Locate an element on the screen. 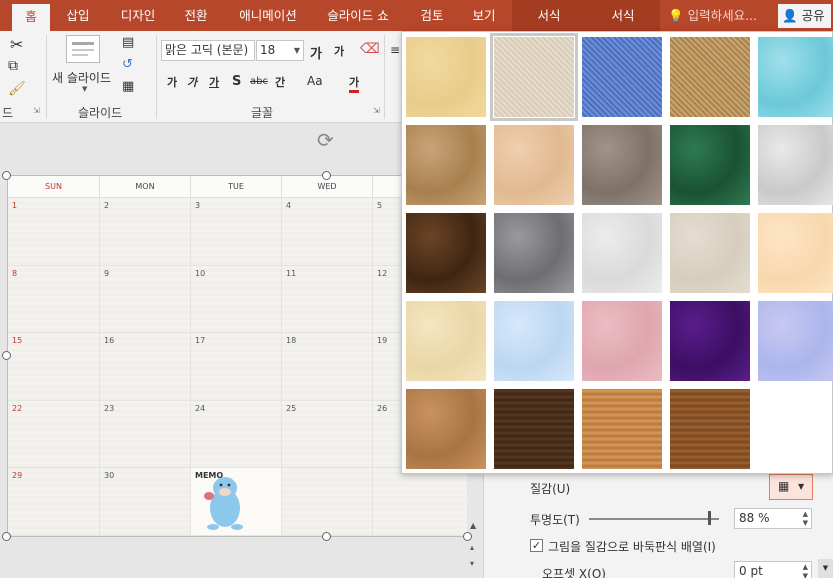 This screenshot has width=833, height=578. bold-button: 가 is located at coordinates (172, 82).